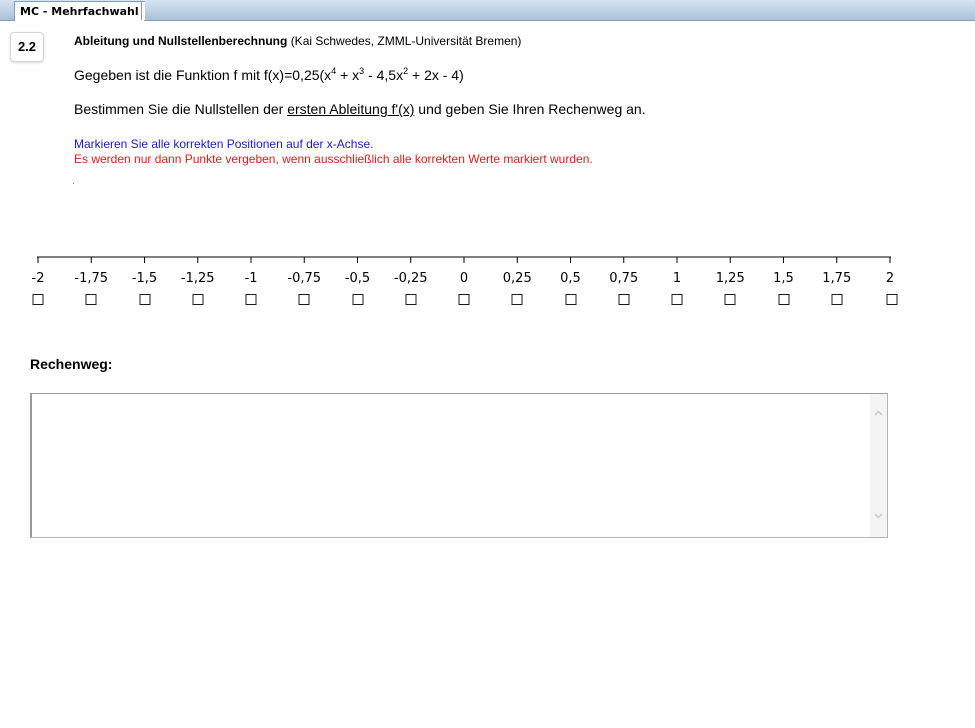 Image resolution: width=975 pixels, height=728 pixels. I want to click on x-axis-tick-label: 1,5, so click(783, 278).